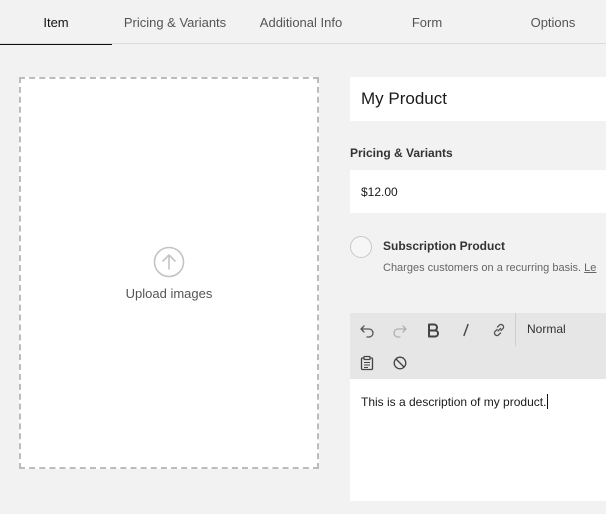  Describe the element at coordinates (478, 440) in the screenshot. I see `description-editor: This is a description of my product.` at that location.